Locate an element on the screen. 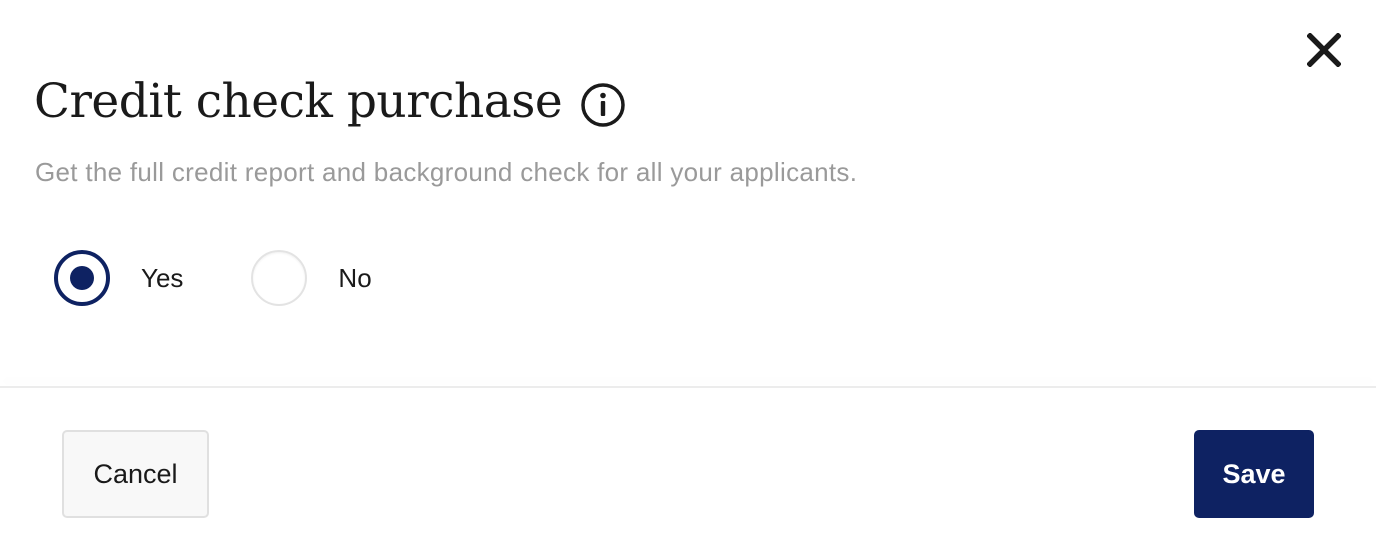 This screenshot has height=550, width=1376. radio-dot is located at coordinates (82, 278).